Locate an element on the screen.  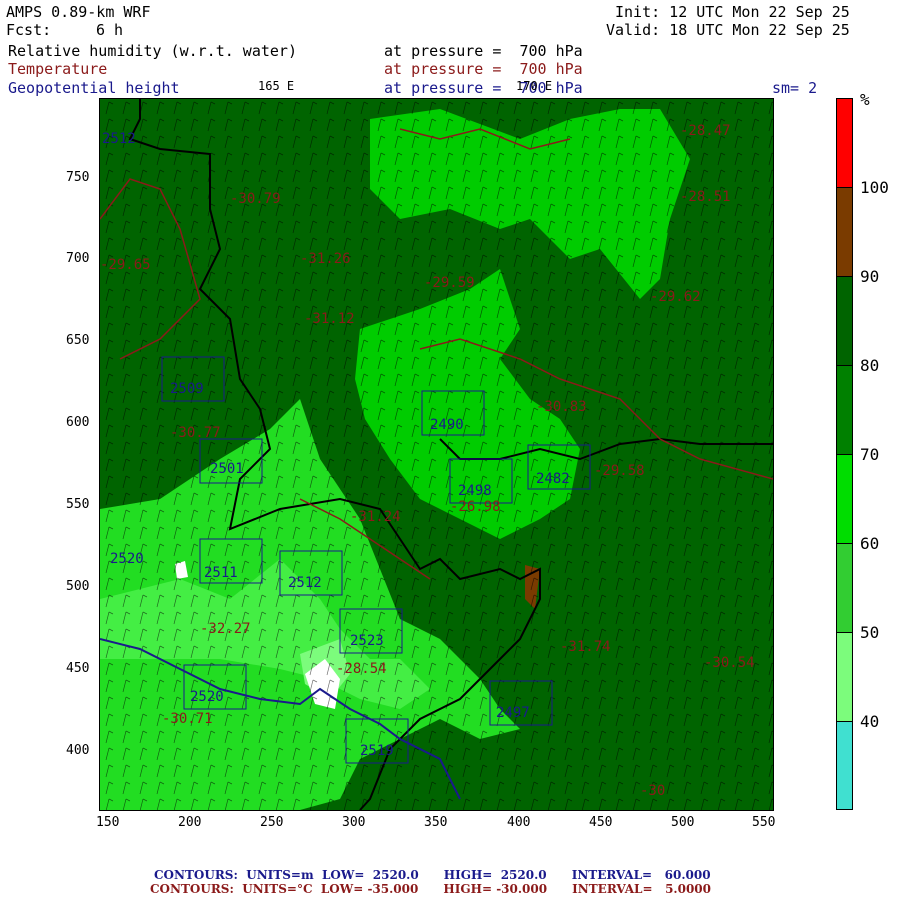
temperature-label: -28.51 is located at coordinates (705, 197).